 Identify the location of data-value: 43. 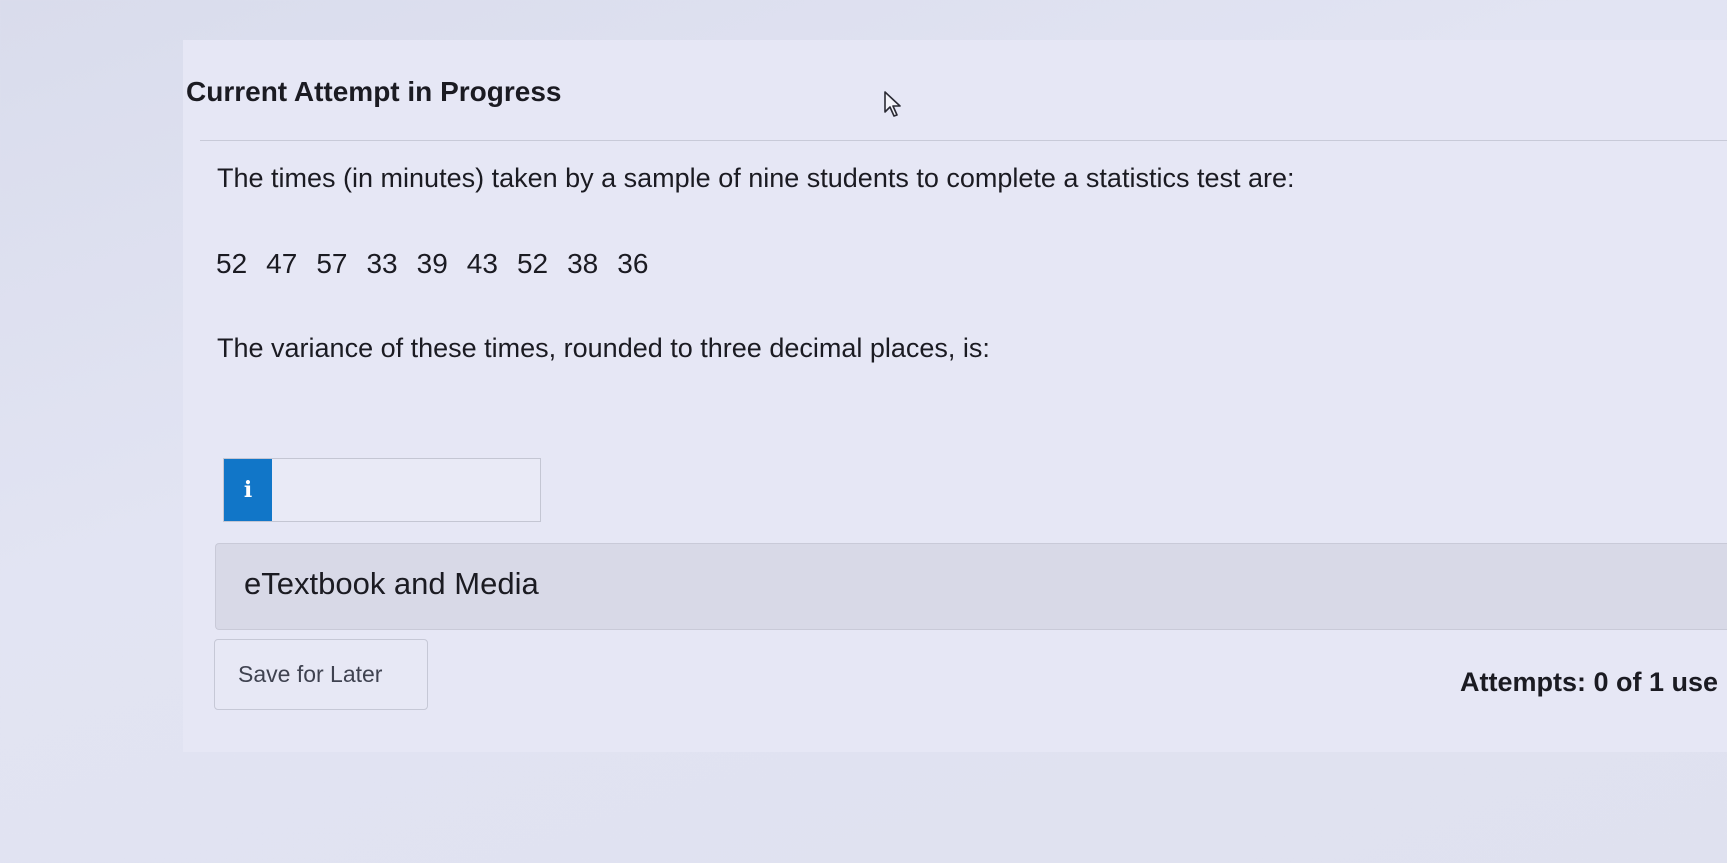
(482, 263).